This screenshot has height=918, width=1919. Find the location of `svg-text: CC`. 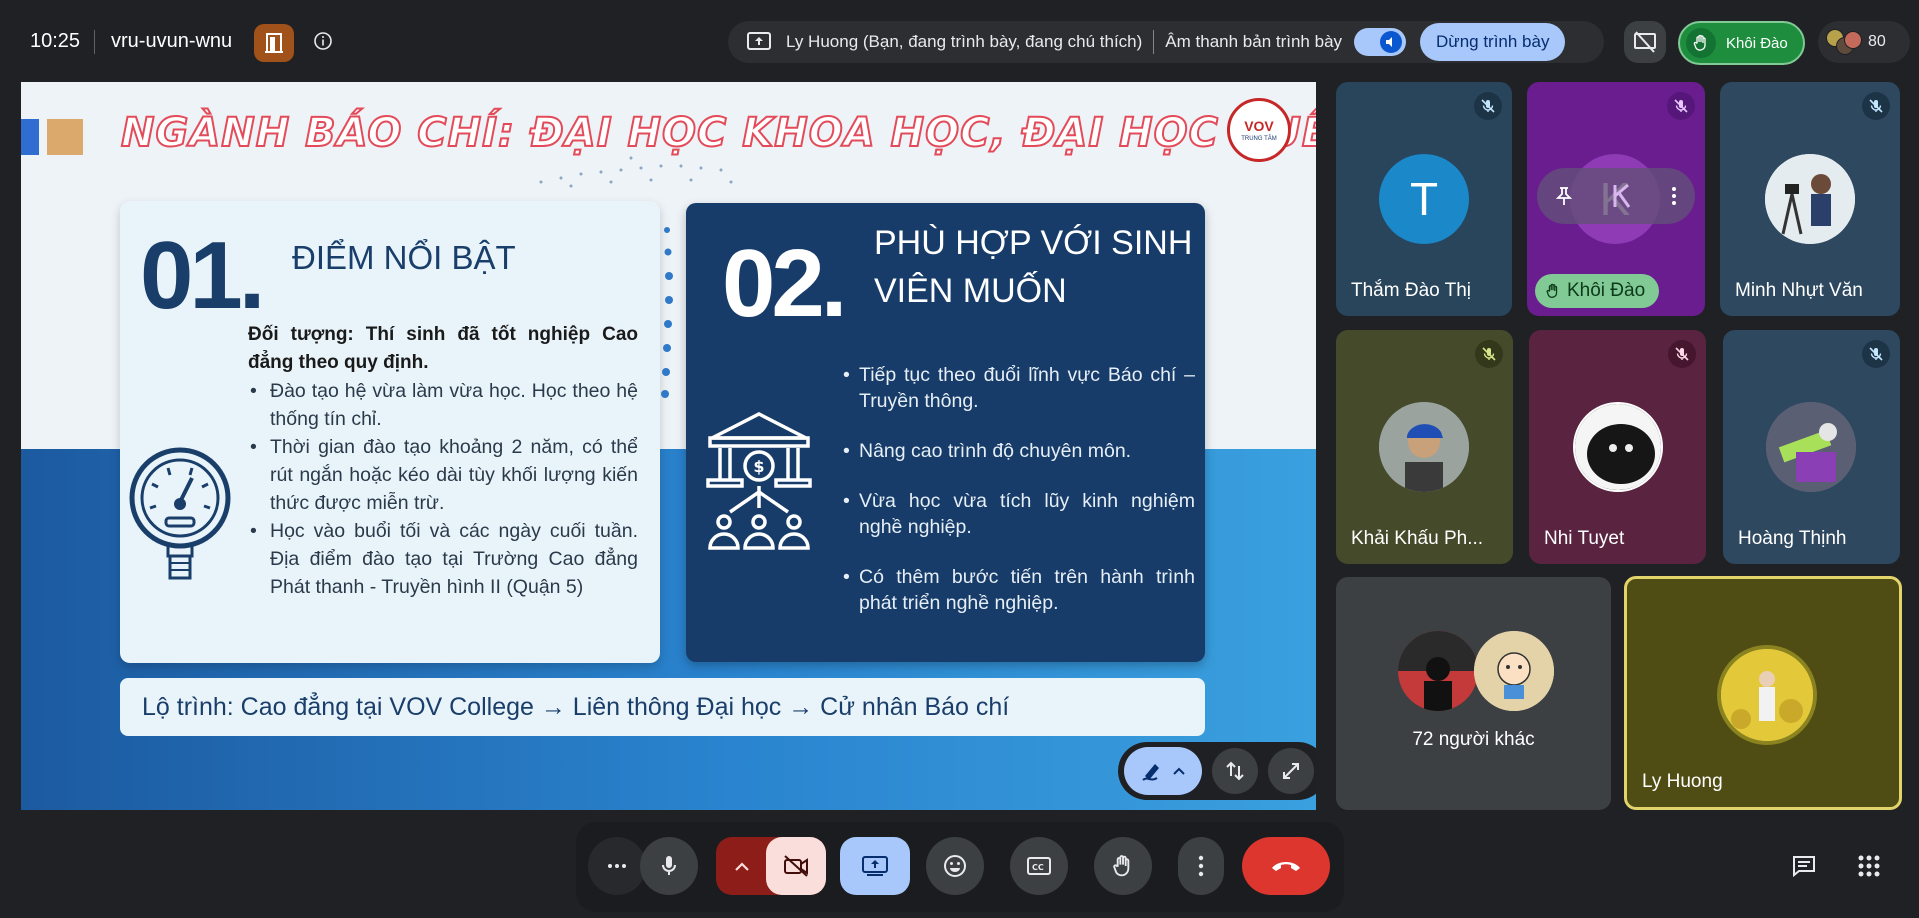

svg-text: CC is located at coordinates (1038, 867).